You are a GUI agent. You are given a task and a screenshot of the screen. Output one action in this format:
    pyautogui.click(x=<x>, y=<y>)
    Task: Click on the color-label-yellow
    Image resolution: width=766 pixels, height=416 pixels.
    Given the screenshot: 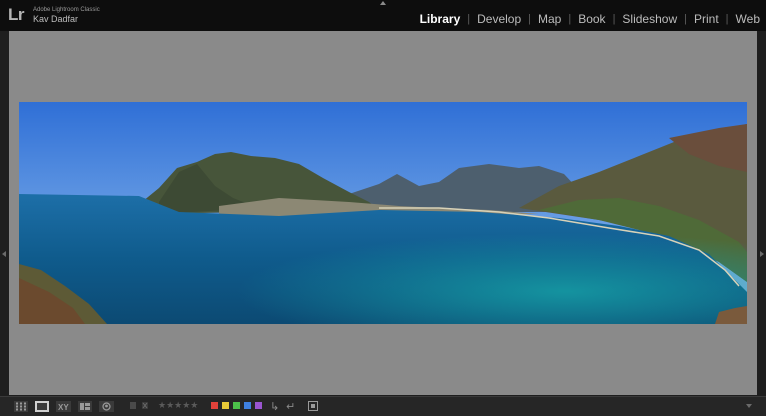 What is the action you would take?
    pyautogui.click(x=225, y=405)
    